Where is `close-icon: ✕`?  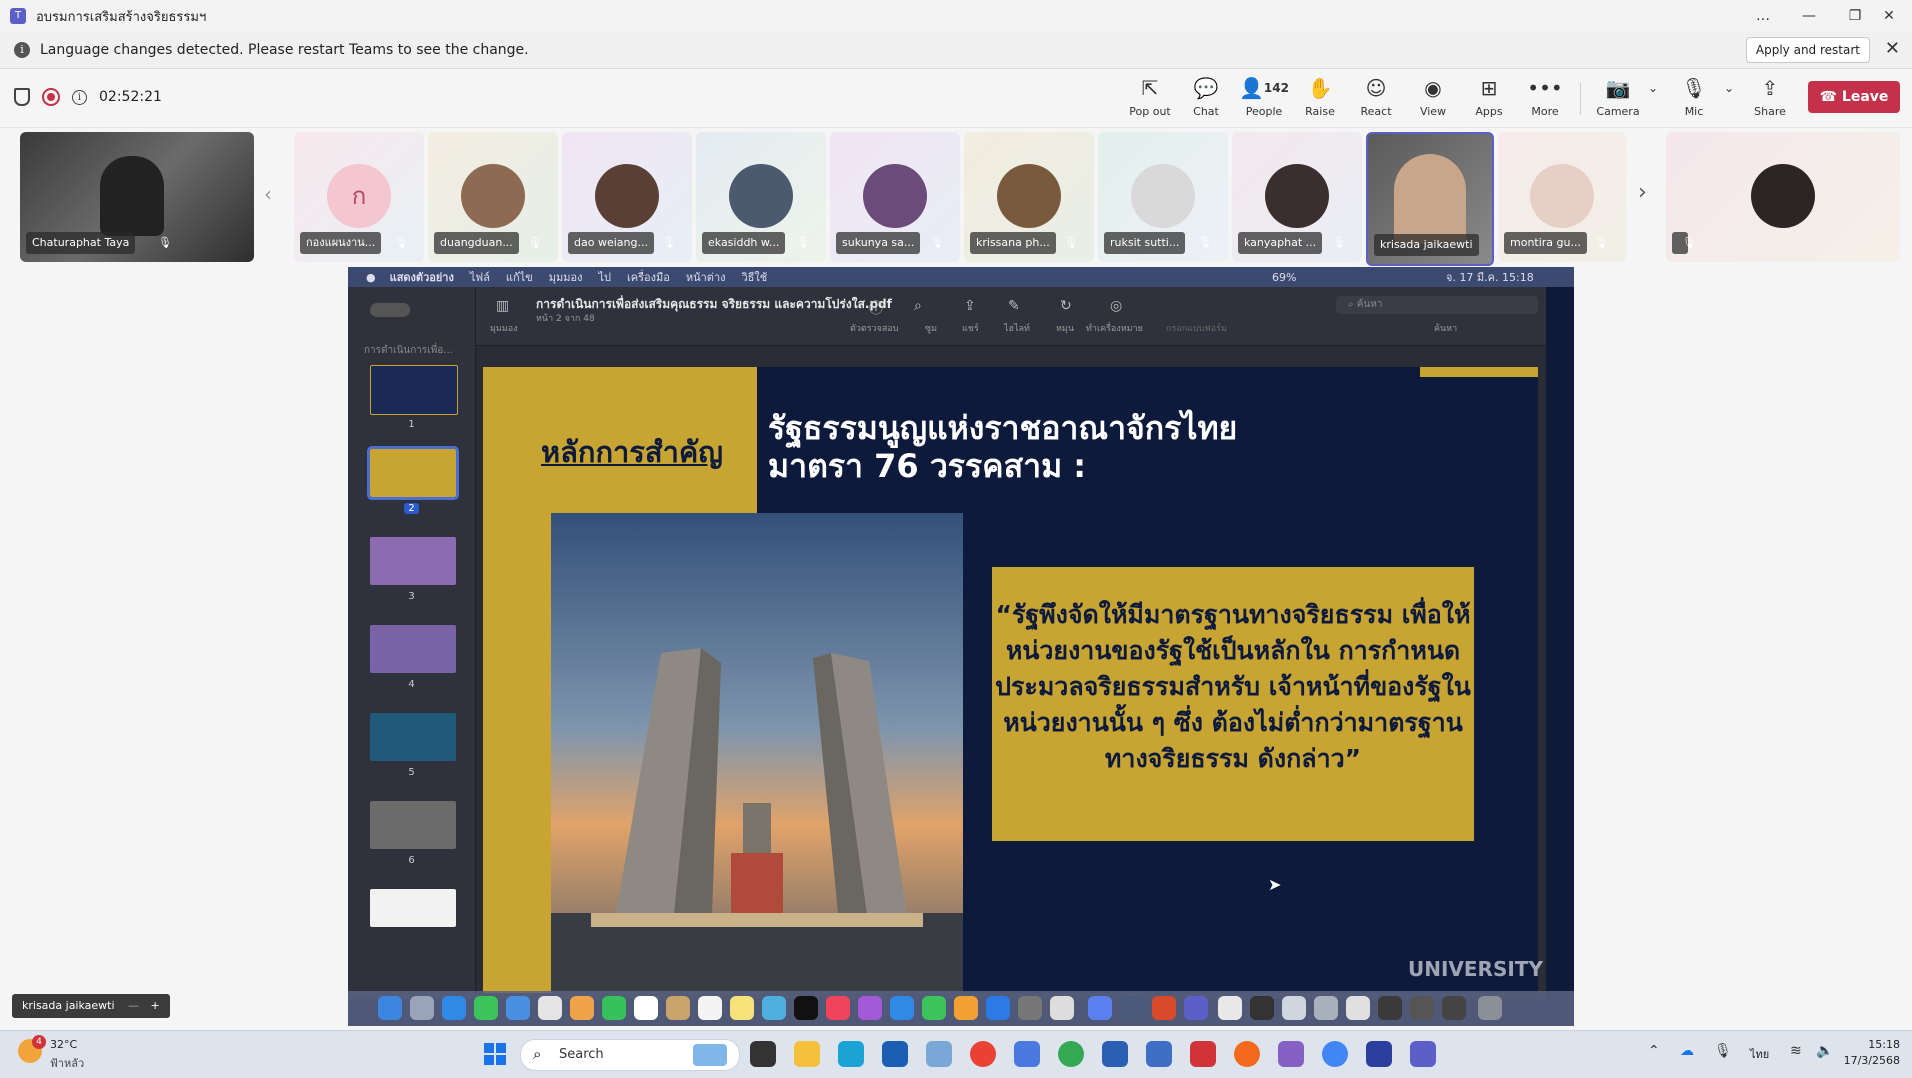 close-icon: ✕ is located at coordinates (1892, 48).